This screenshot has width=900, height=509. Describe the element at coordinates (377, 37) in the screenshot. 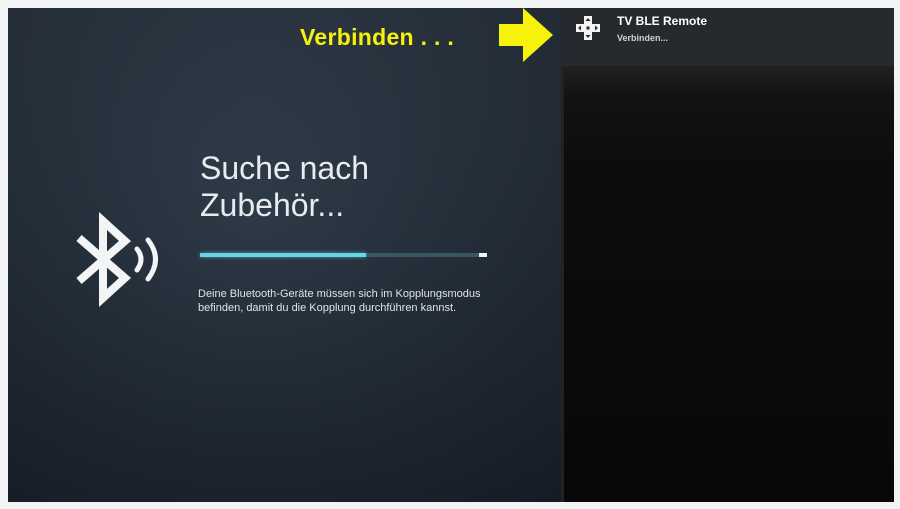

I see `annotation-label: Verbinden . . .` at that location.